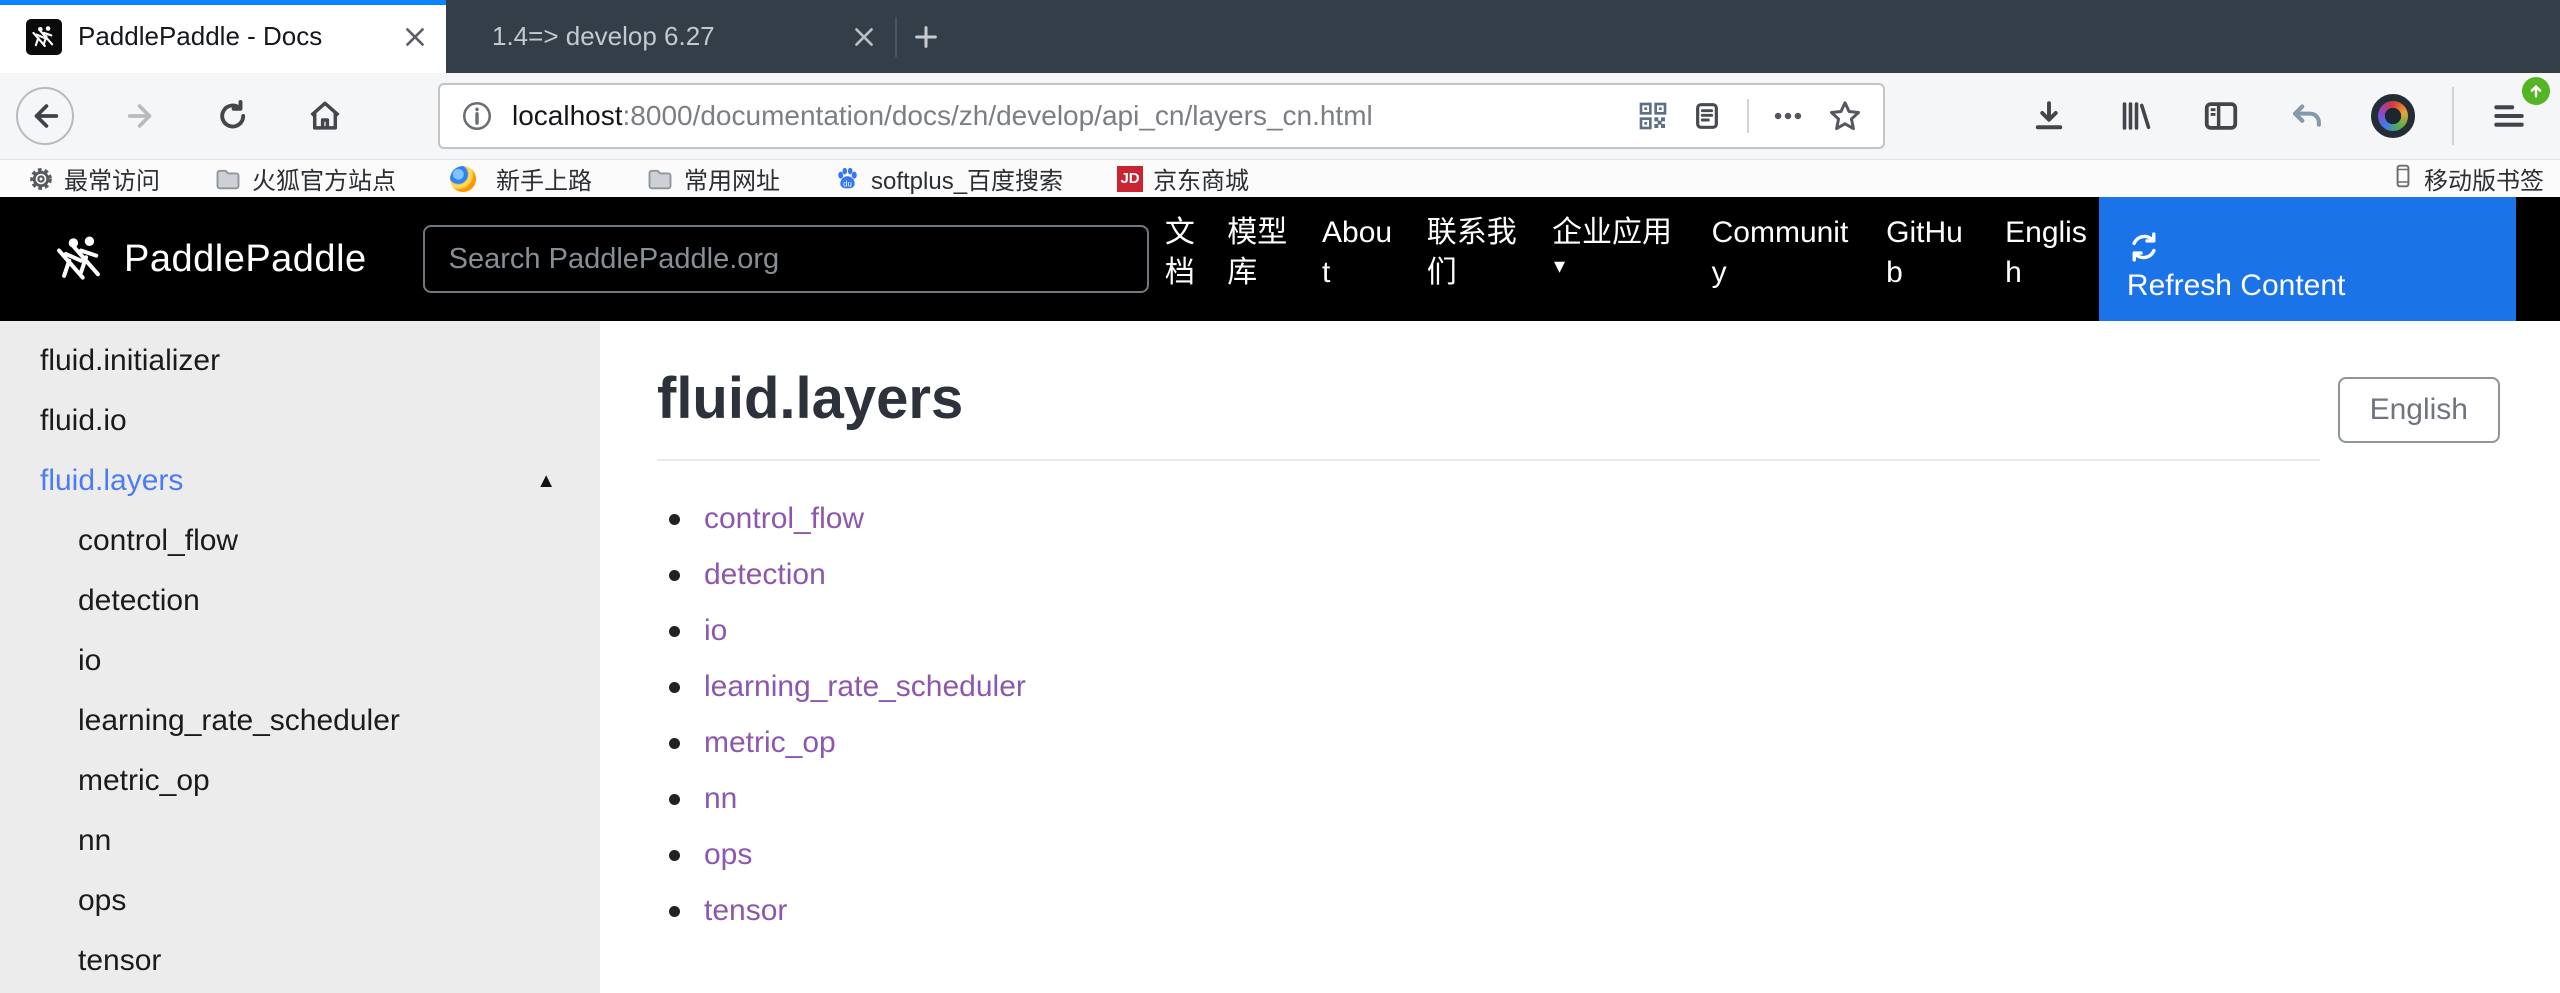  Describe the element at coordinates (865, 687) in the screenshot. I see `link-learning-rate-scheduler: learning_rate_scheduler` at that location.